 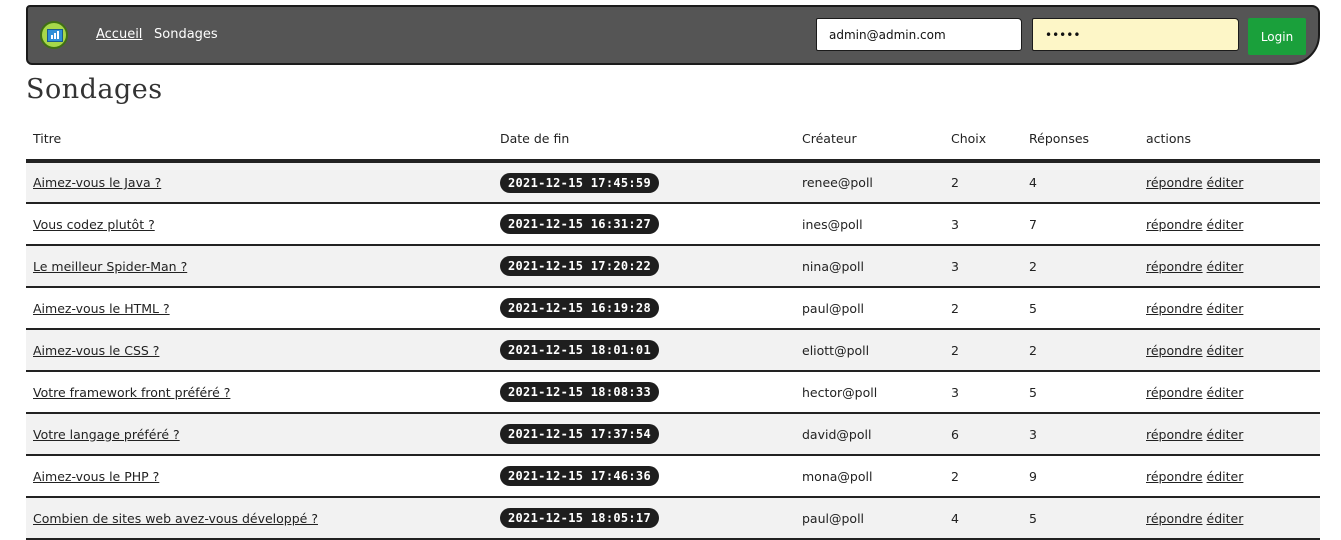 What do you see at coordinates (869, 392) in the screenshot?
I see `row-creator-cell: hector@poll` at bounding box center [869, 392].